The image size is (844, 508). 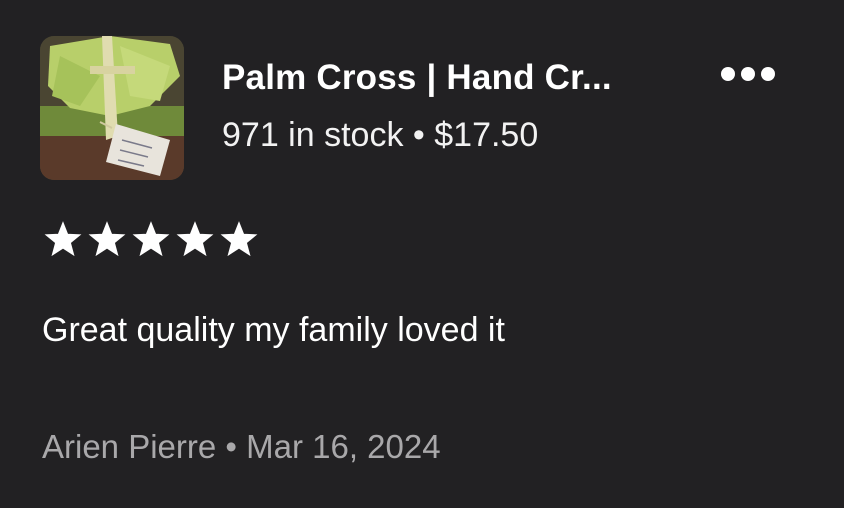 I want to click on star-rating, so click(x=151, y=240).